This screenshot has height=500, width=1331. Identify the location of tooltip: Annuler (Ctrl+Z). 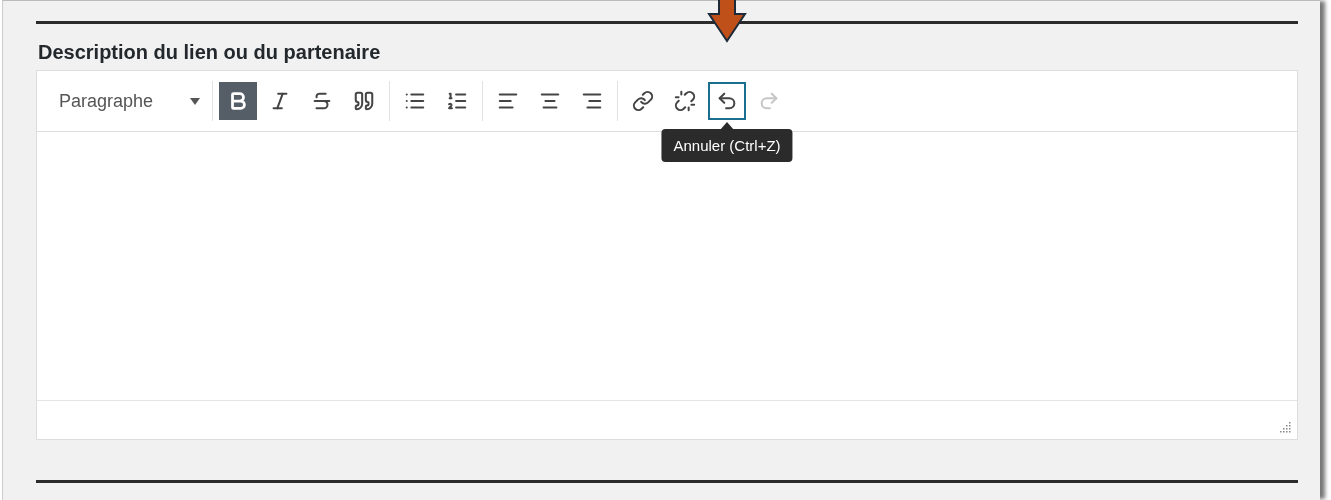
(727, 145).